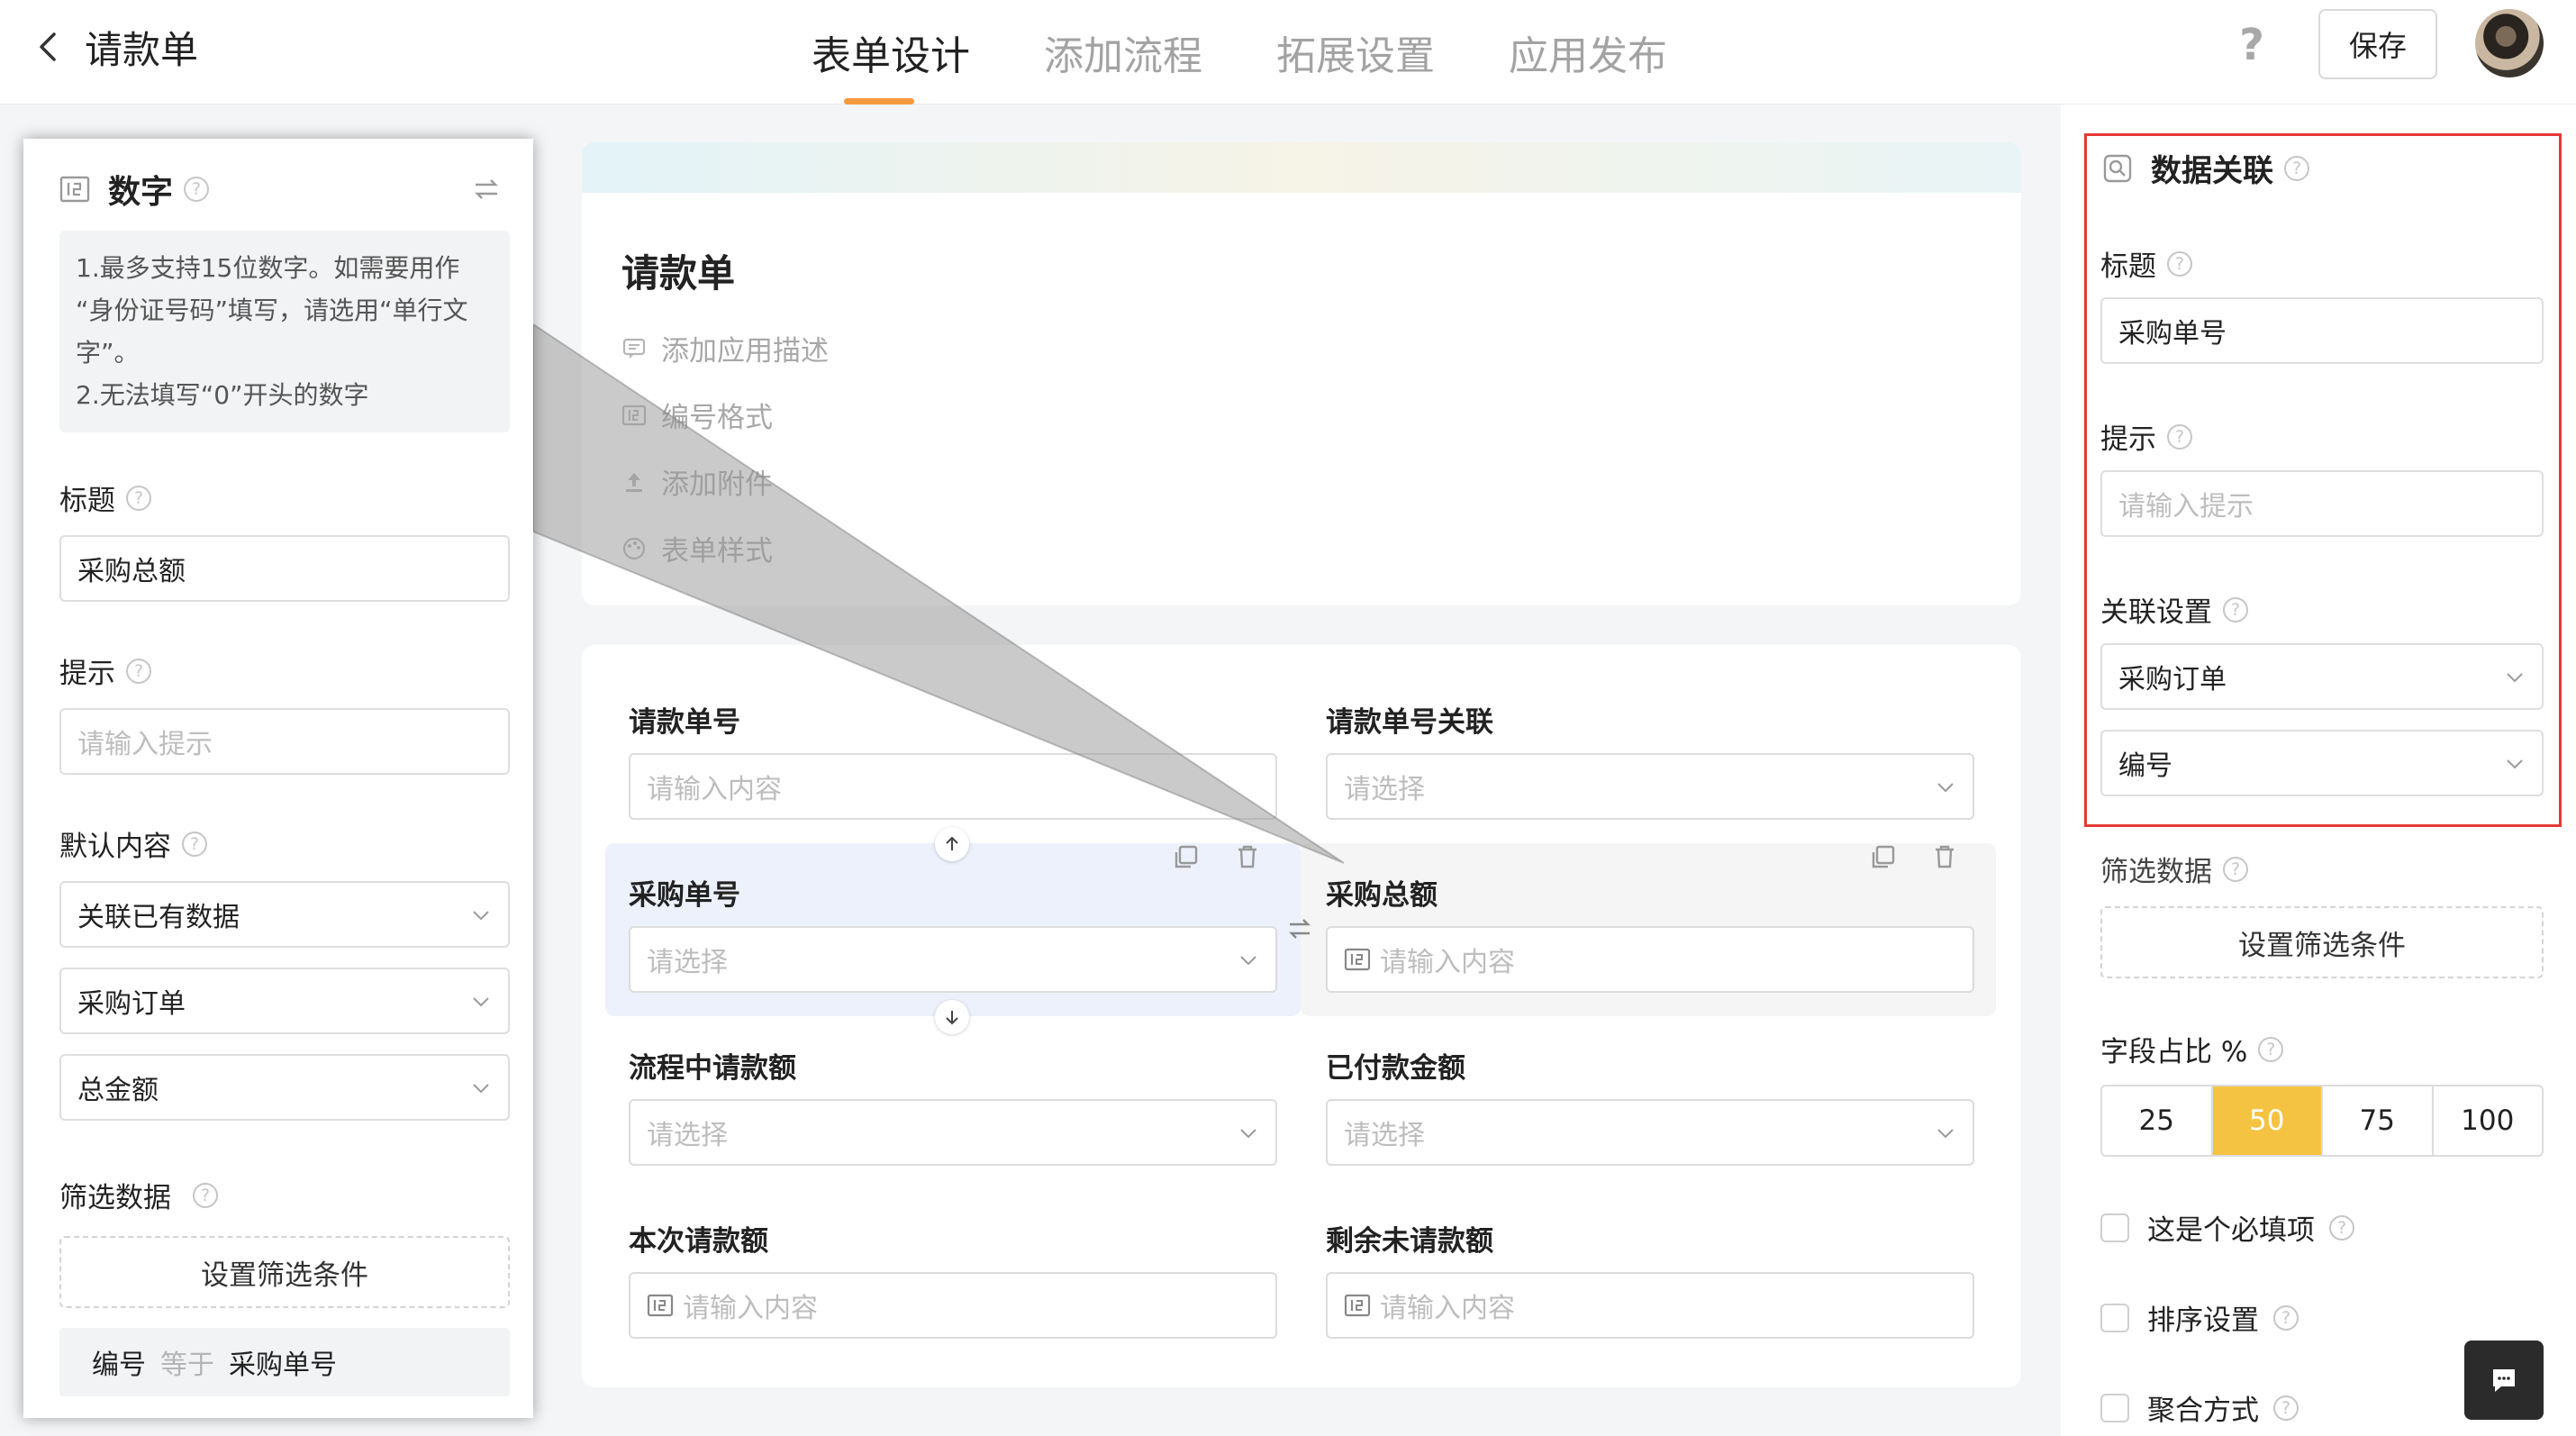 The height and width of the screenshot is (1436, 2576). I want to click on panel-title: 数字, so click(141, 192).